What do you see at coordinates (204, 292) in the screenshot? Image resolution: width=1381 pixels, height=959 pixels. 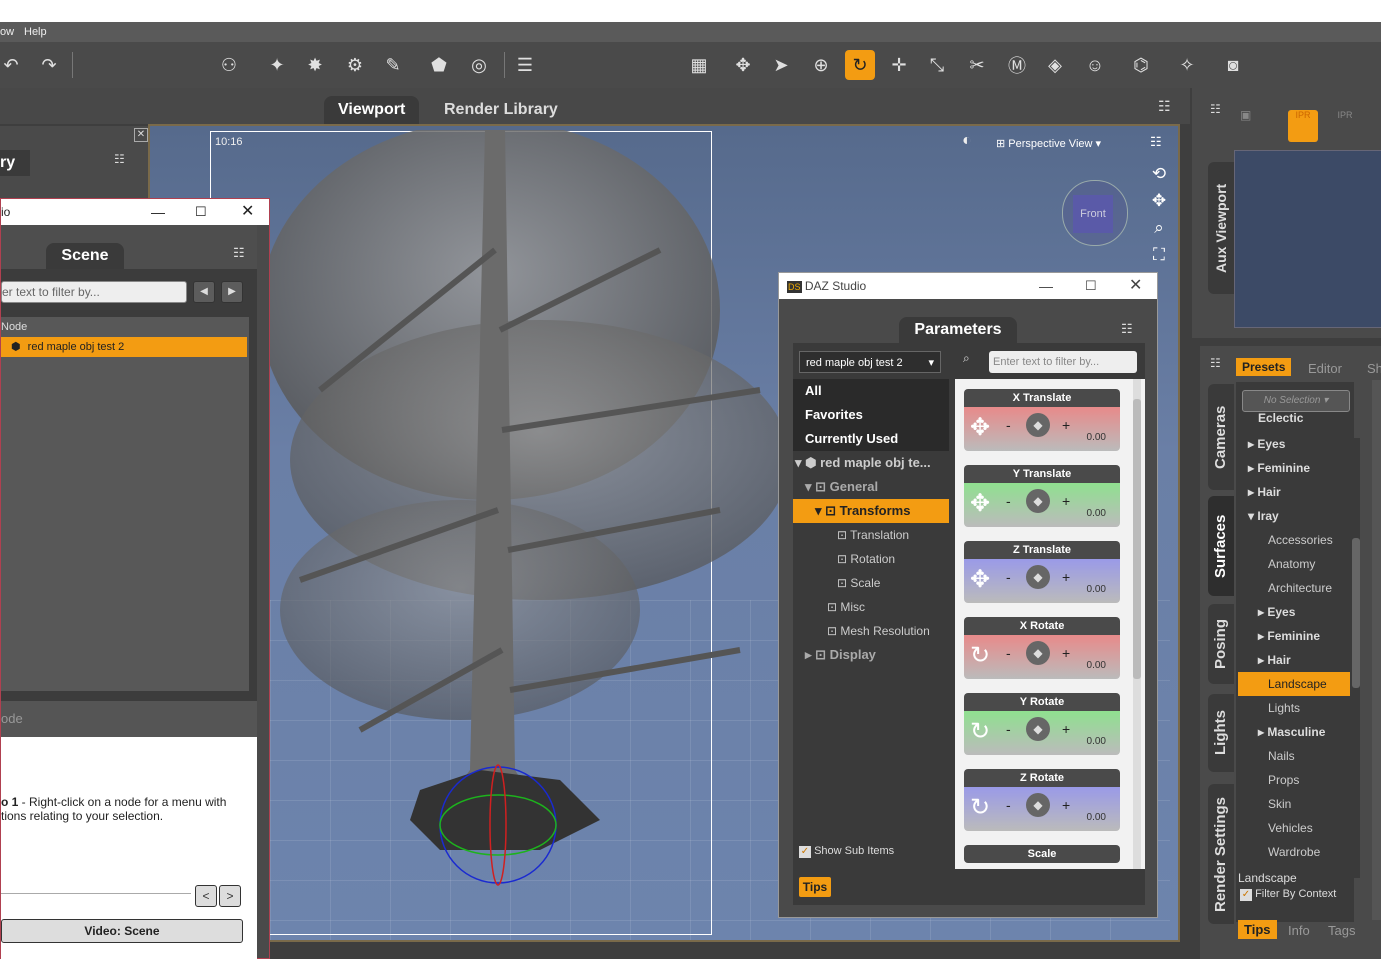 I see `prev-button: ◀` at bounding box center [204, 292].